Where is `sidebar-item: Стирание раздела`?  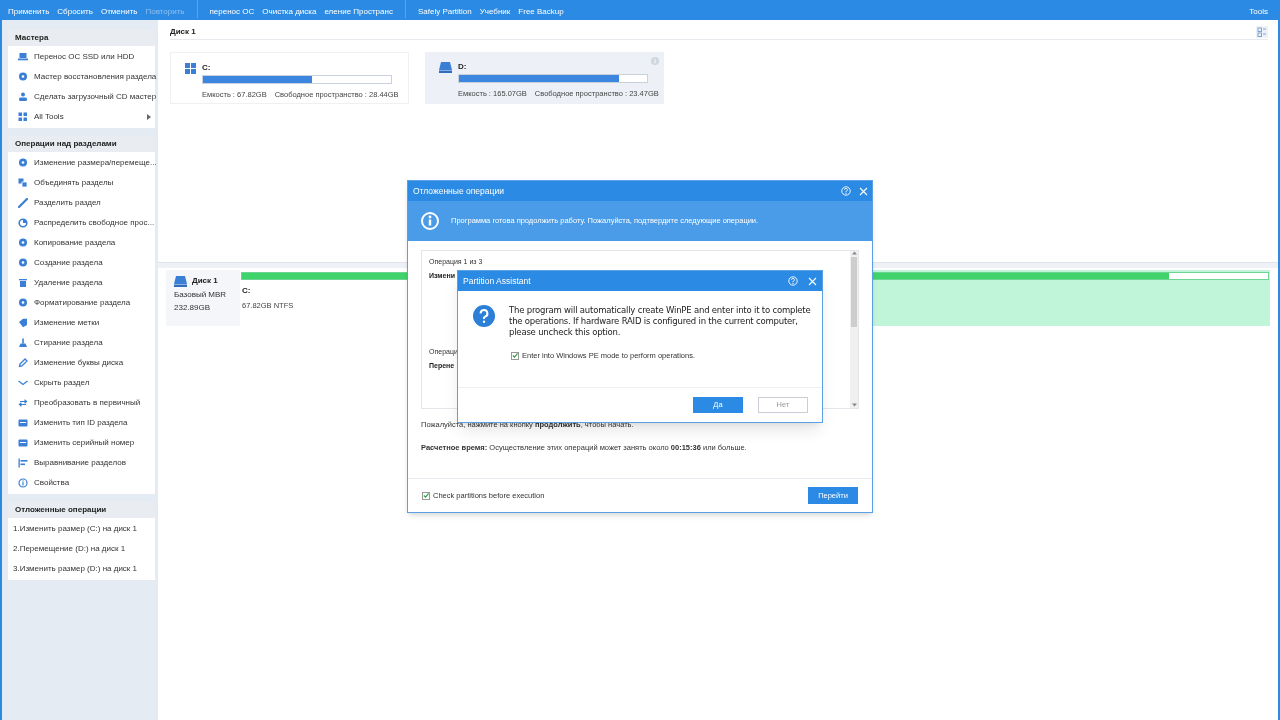 sidebar-item: Стирание раздела is located at coordinates (81, 343).